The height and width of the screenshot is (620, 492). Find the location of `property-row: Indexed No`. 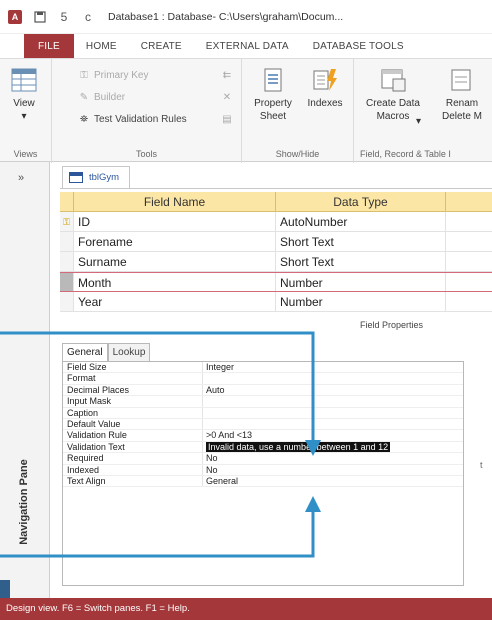

property-row: Indexed No is located at coordinates (263, 470).